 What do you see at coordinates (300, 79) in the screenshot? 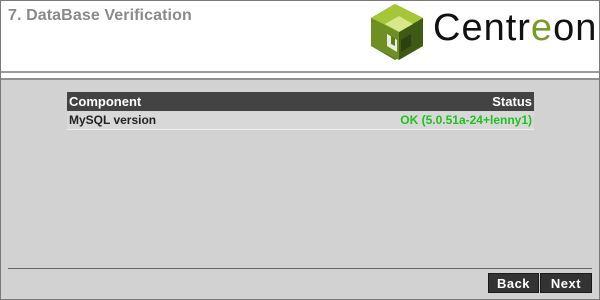
I see `header-divider-bottom` at bounding box center [300, 79].